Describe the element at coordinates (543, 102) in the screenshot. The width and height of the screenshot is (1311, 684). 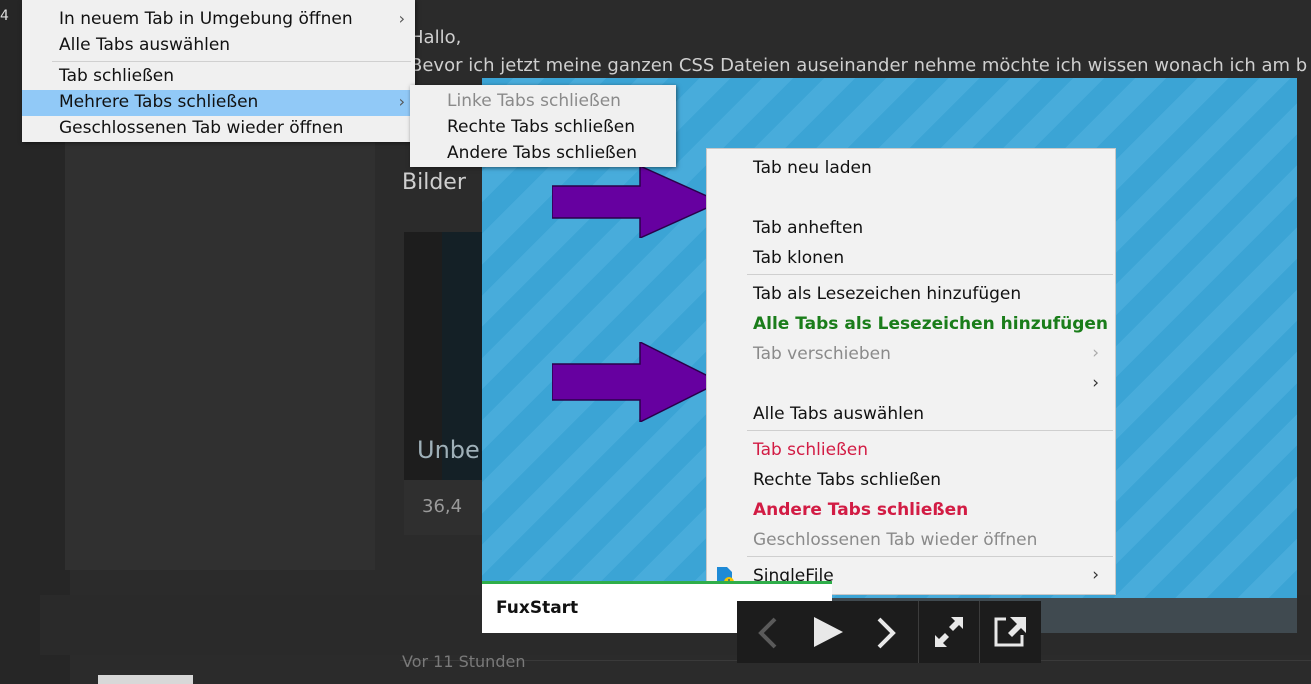
I see `menu-item-close-left-tabs: Linke Tabs schließen` at that location.